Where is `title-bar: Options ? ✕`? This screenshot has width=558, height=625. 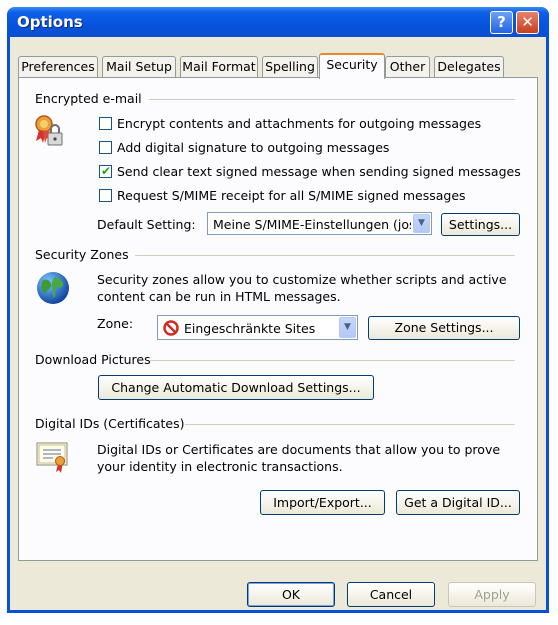 title-bar: Options ? ✕ is located at coordinates (278, 22).